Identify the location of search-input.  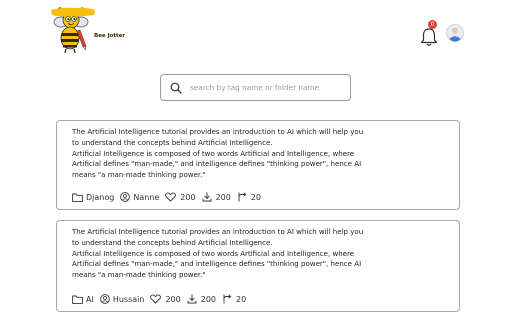
(265, 87).